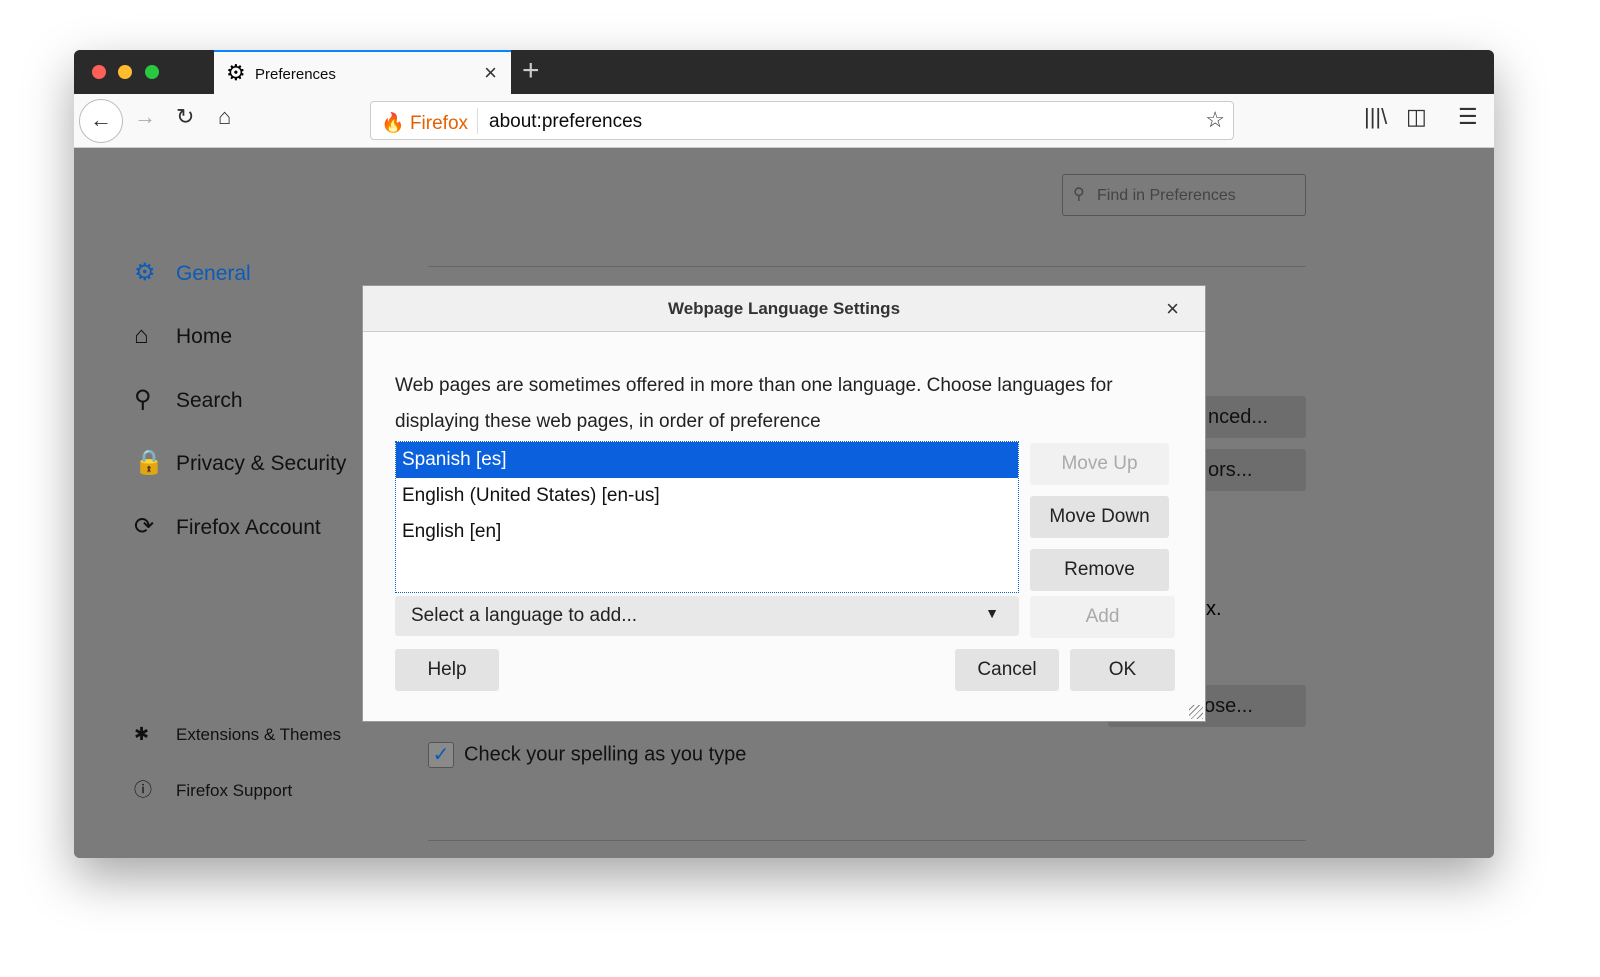 The height and width of the screenshot is (977, 1600). I want to click on list-item: Spanish [es], so click(707, 460).